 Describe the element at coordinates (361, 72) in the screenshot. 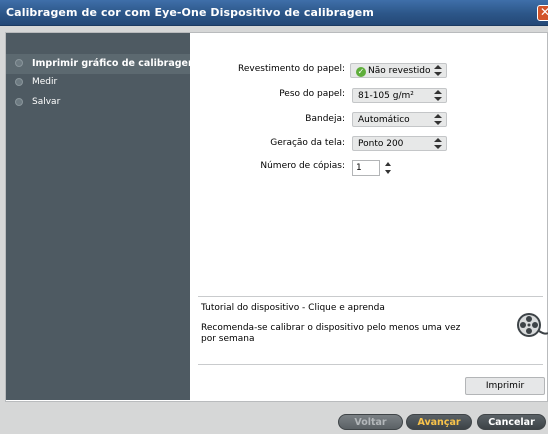

I see `check-icon: ✓` at that location.